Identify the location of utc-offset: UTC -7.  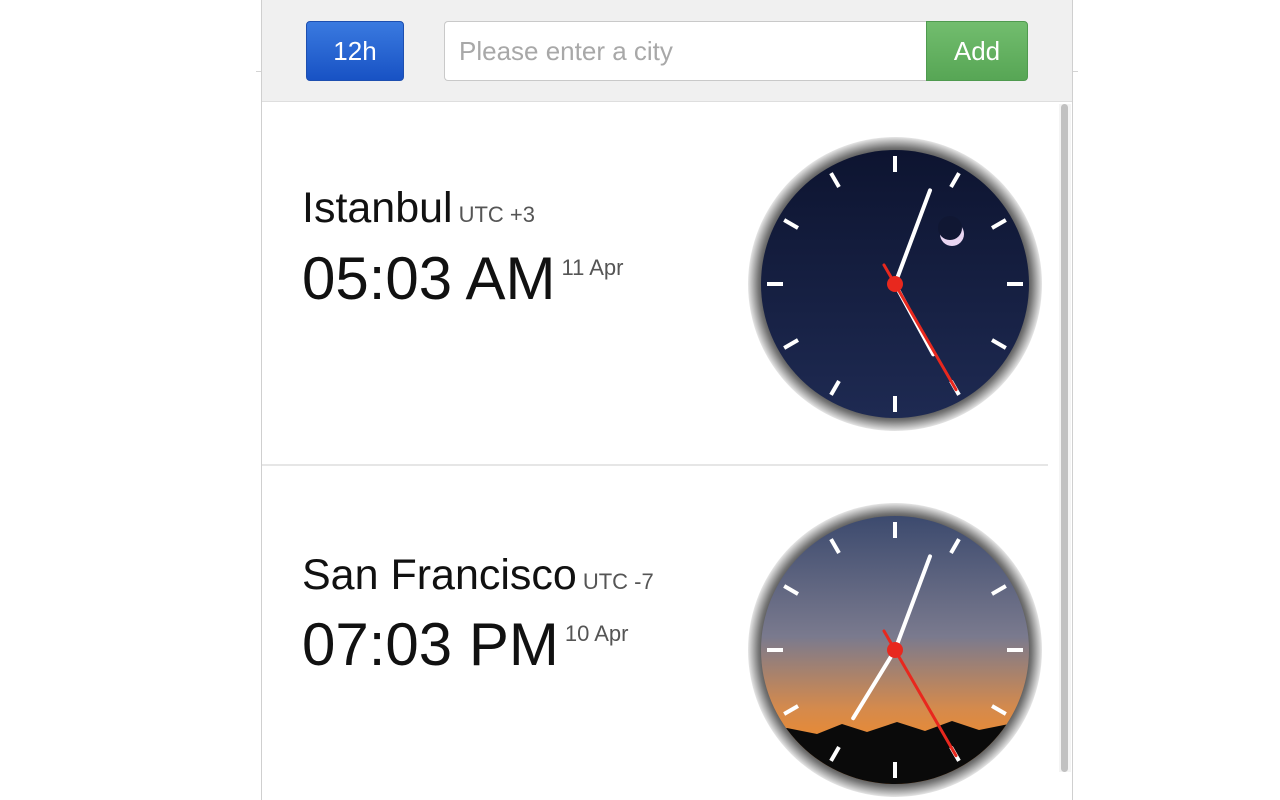
(618, 581).